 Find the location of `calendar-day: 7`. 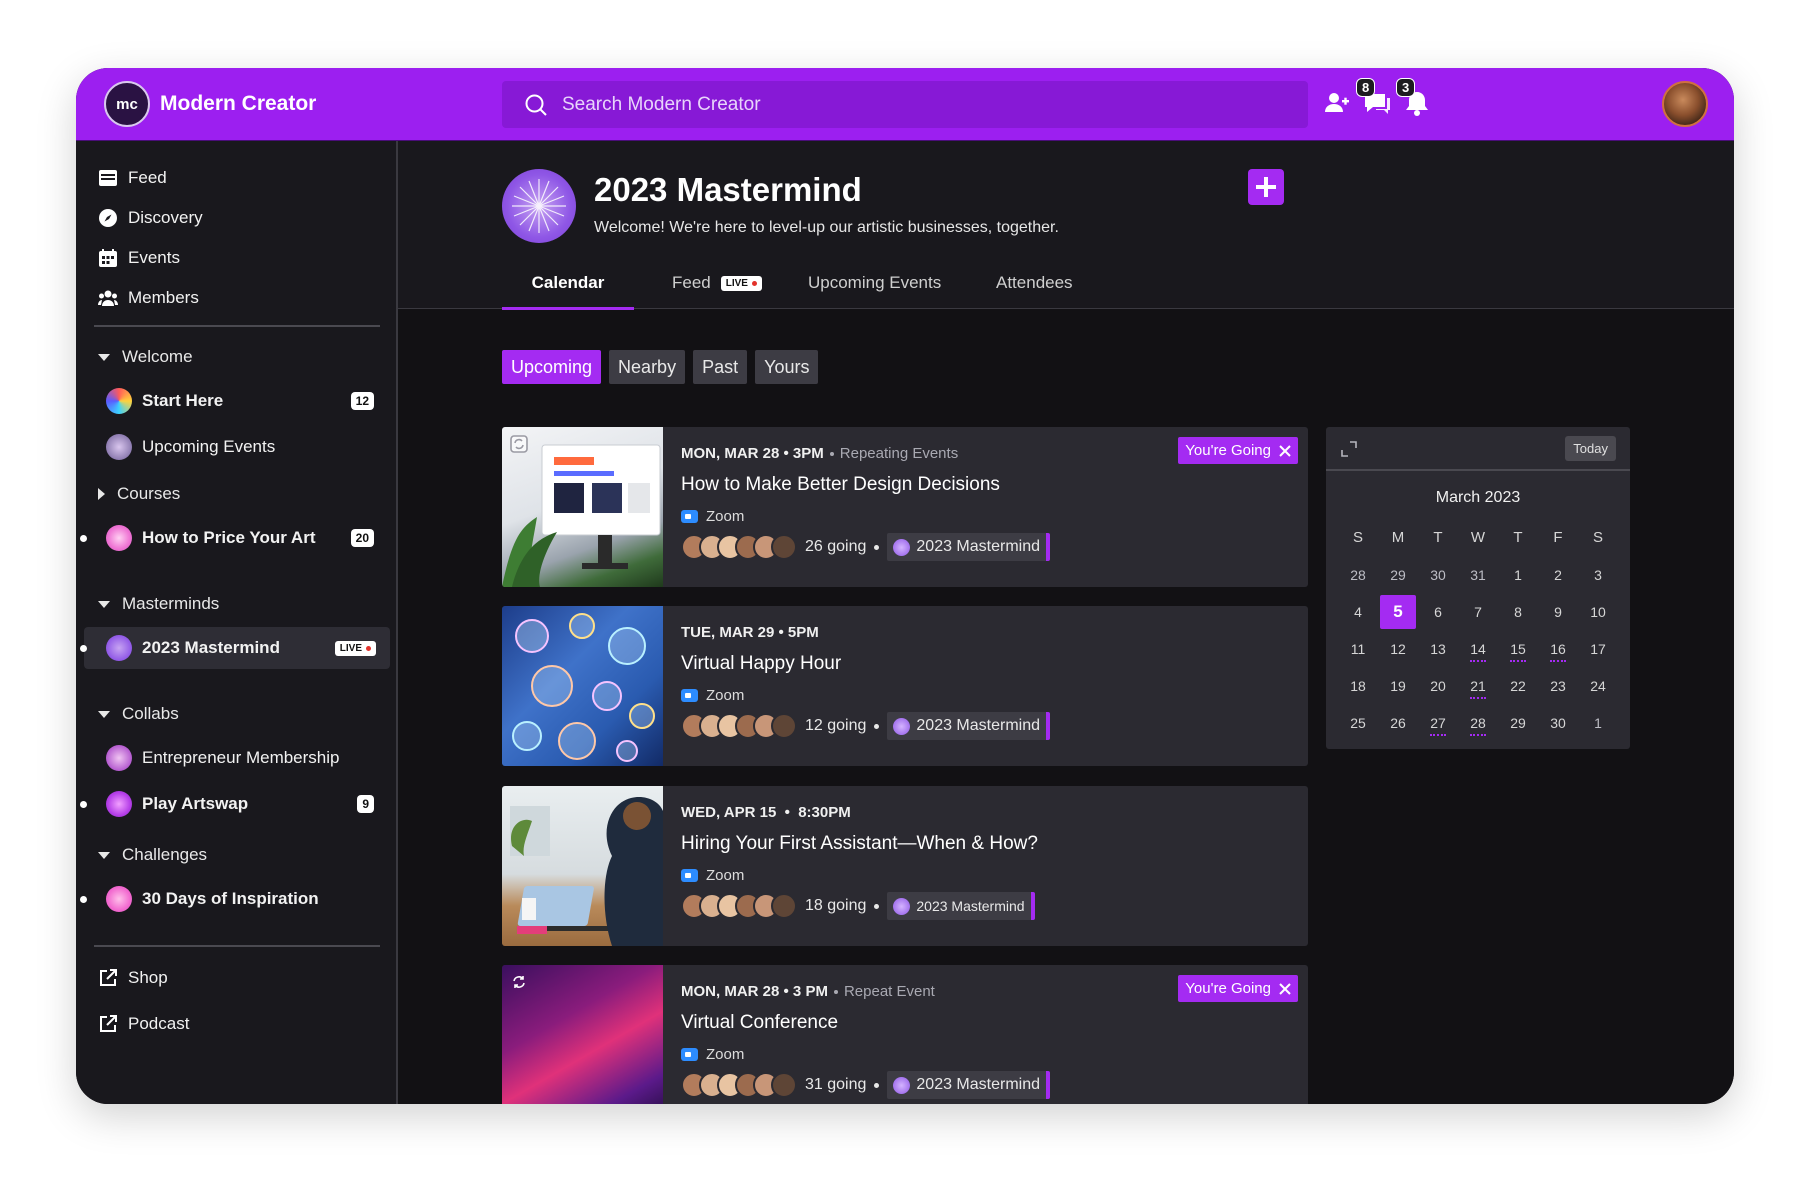

calendar-day: 7 is located at coordinates (1478, 611).